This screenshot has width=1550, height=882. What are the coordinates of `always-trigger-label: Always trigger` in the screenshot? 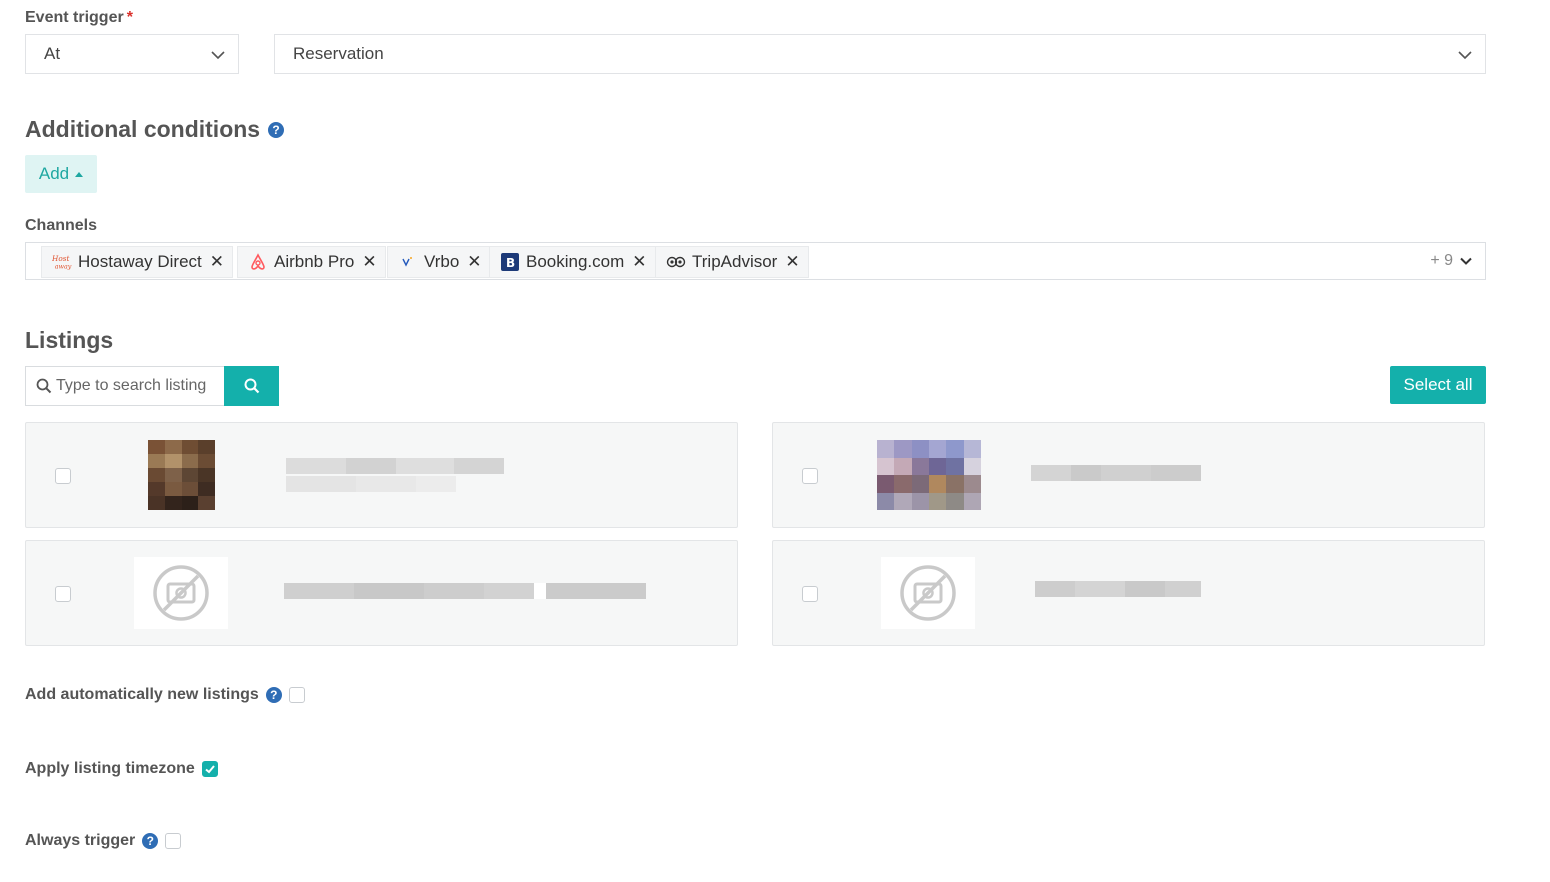 It's located at (80, 840).